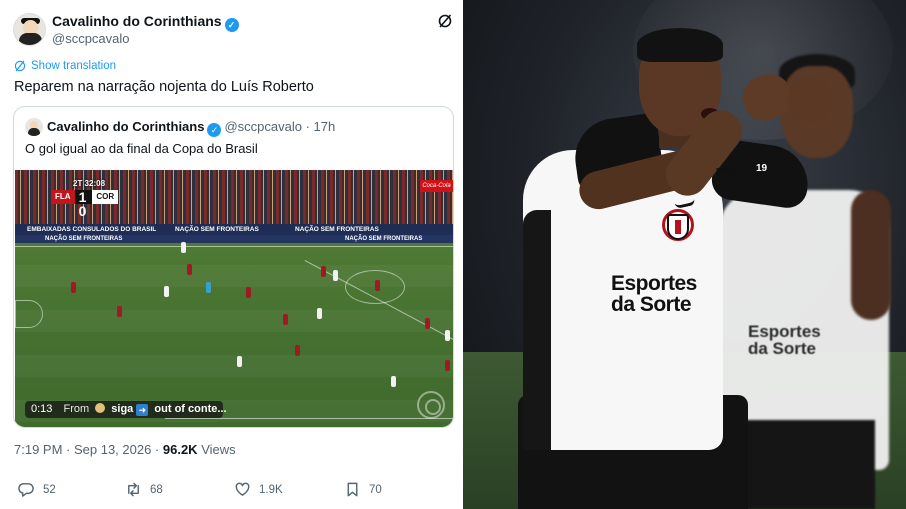 The image size is (906, 509). Describe the element at coordinates (88, 449) in the screenshot. I see `timestamp-text: 7:19 PM · Sep 13, 2026 ·` at that location.